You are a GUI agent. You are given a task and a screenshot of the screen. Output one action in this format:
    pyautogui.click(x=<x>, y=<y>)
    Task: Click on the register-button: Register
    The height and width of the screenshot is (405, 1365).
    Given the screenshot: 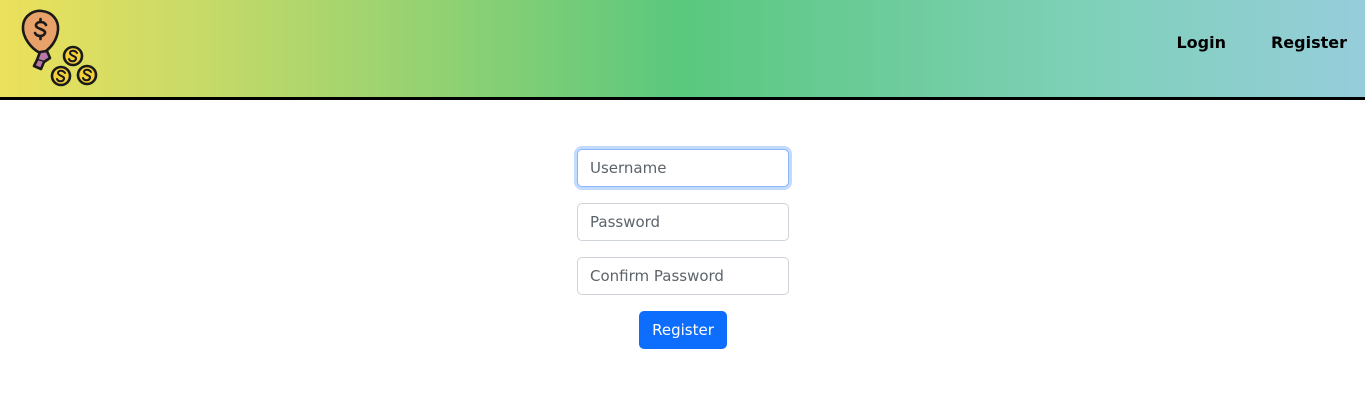 What is the action you would take?
    pyautogui.click(x=683, y=330)
    